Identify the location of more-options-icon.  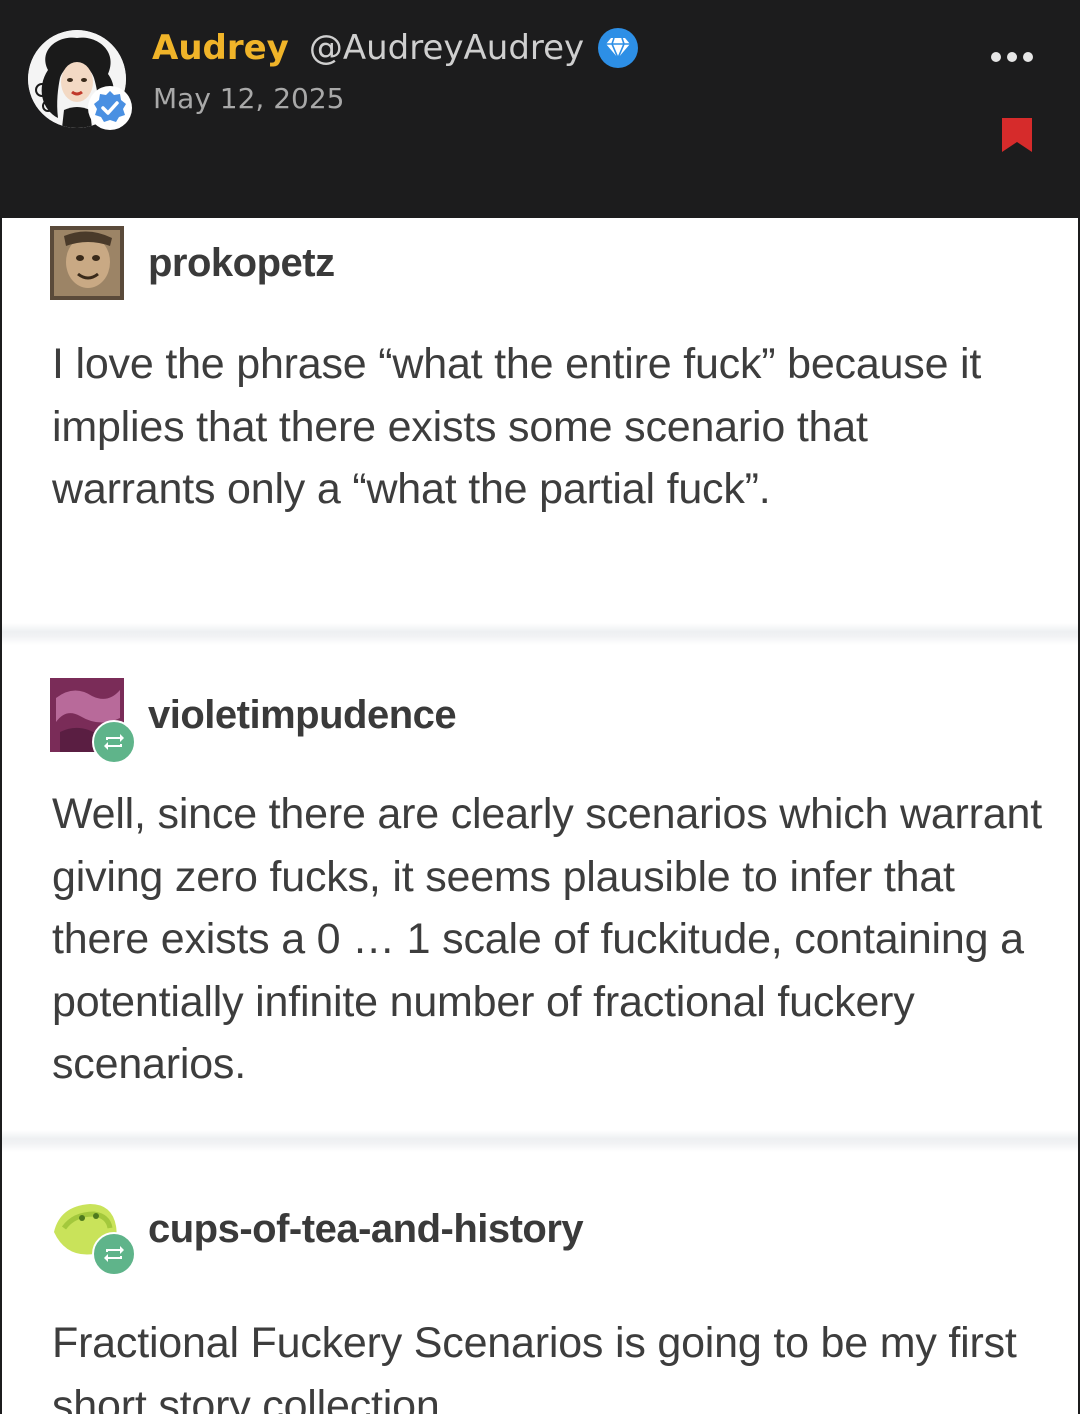
(1012, 57).